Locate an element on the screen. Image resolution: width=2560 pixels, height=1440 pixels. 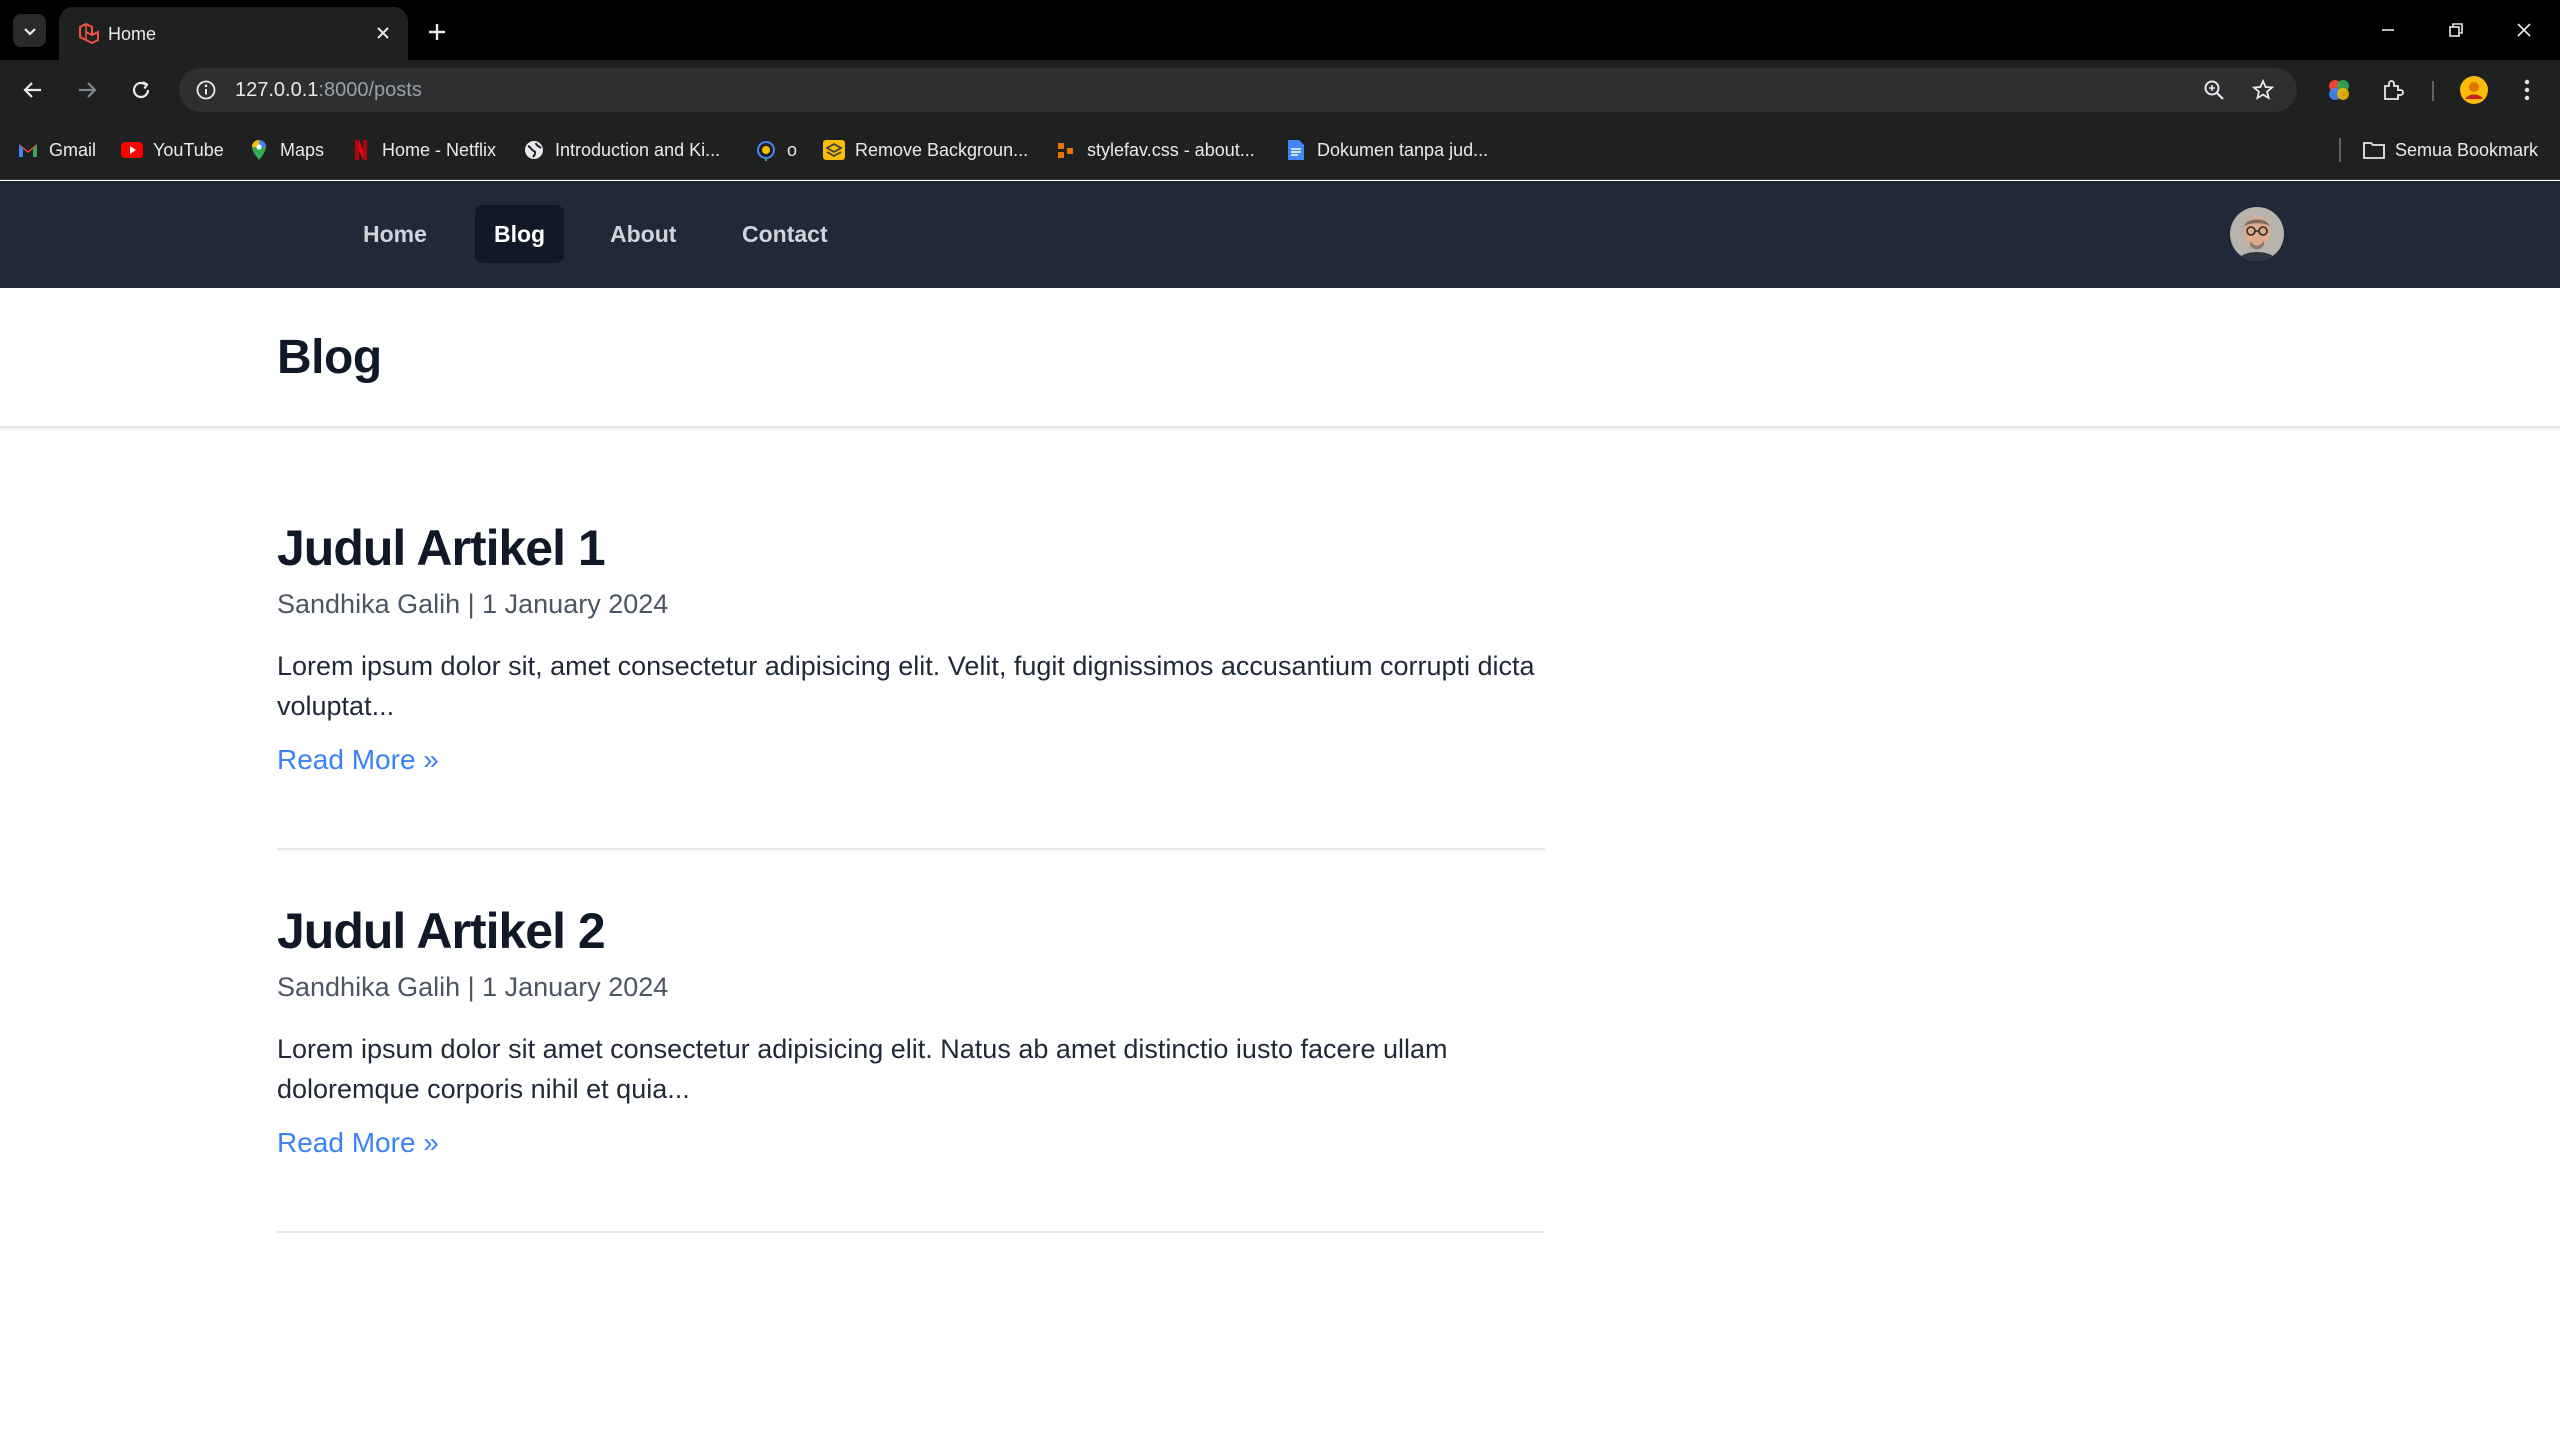
code-icon is located at coordinates (1066, 150).